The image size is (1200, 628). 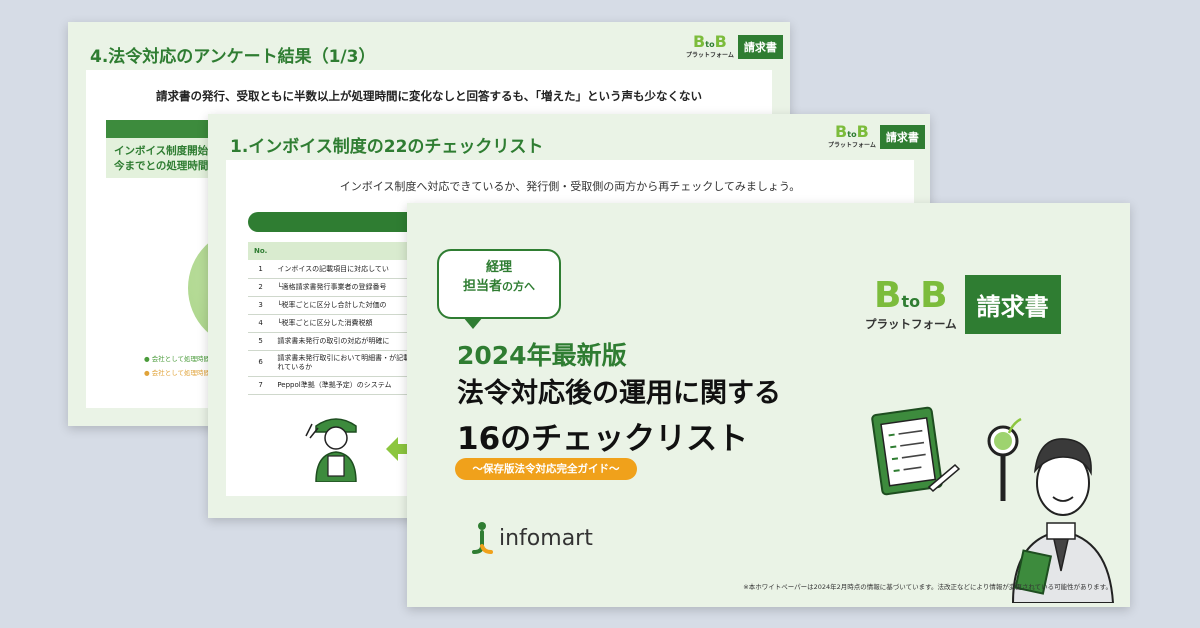 What do you see at coordinates (350, 269) in the screenshot?
I see `row-item: インボイスの記載項目に対応してい` at bounding box center [350, 269].